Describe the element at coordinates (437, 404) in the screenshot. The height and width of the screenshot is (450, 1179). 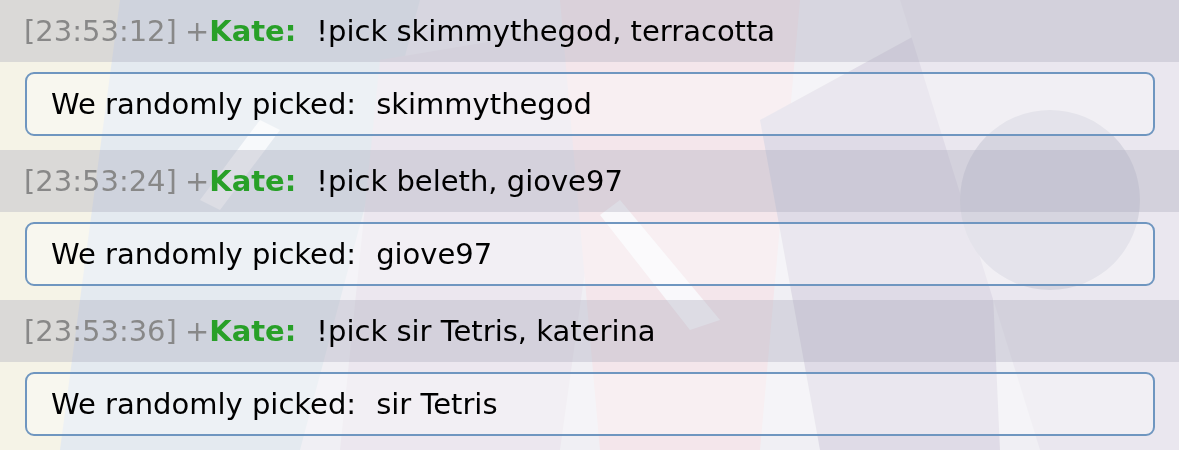
I see `picked-name: sir Tetris` at that location.